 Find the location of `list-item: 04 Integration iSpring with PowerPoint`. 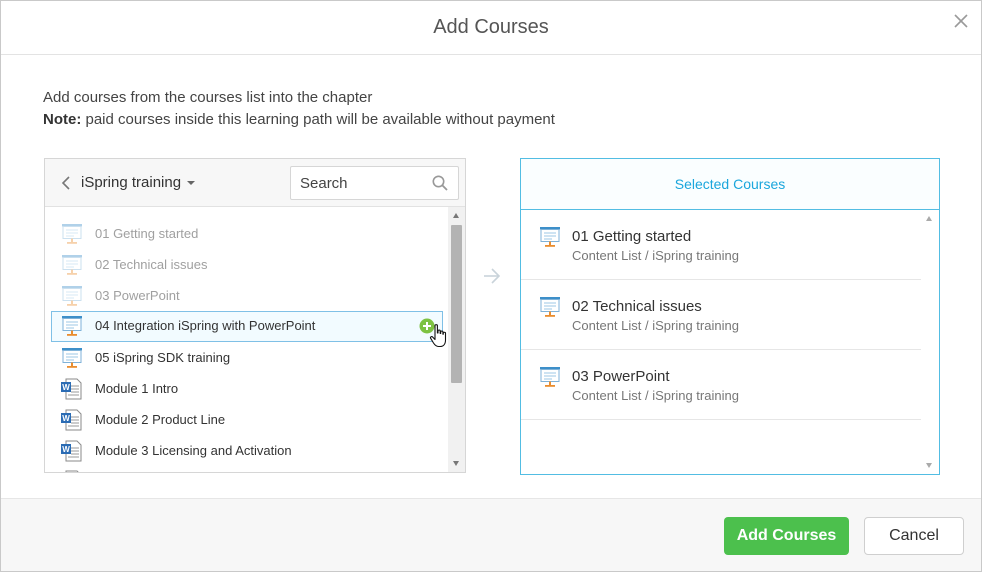

list-item: 04 Integration iSpring with PowerPoint is located at coordinates (249, 329).